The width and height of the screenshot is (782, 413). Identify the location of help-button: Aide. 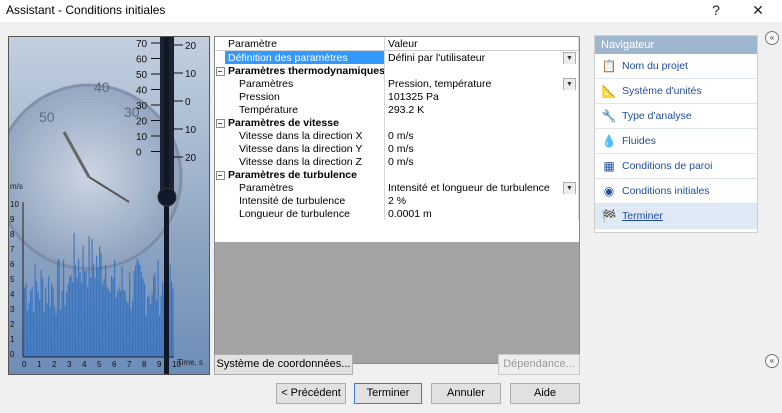
(545, 393).